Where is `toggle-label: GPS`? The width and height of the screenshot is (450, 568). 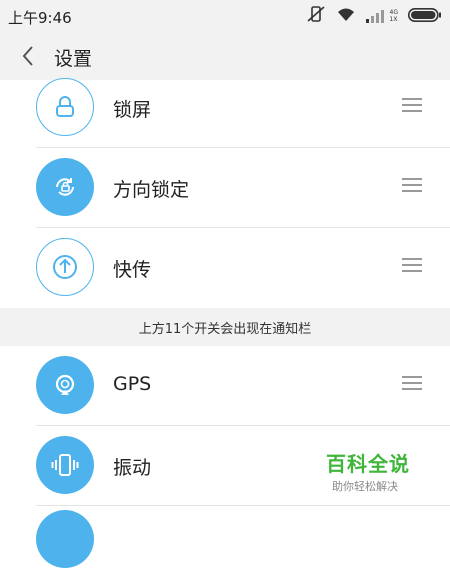
toggle-label: GPS is located at coordinates (132, 384).